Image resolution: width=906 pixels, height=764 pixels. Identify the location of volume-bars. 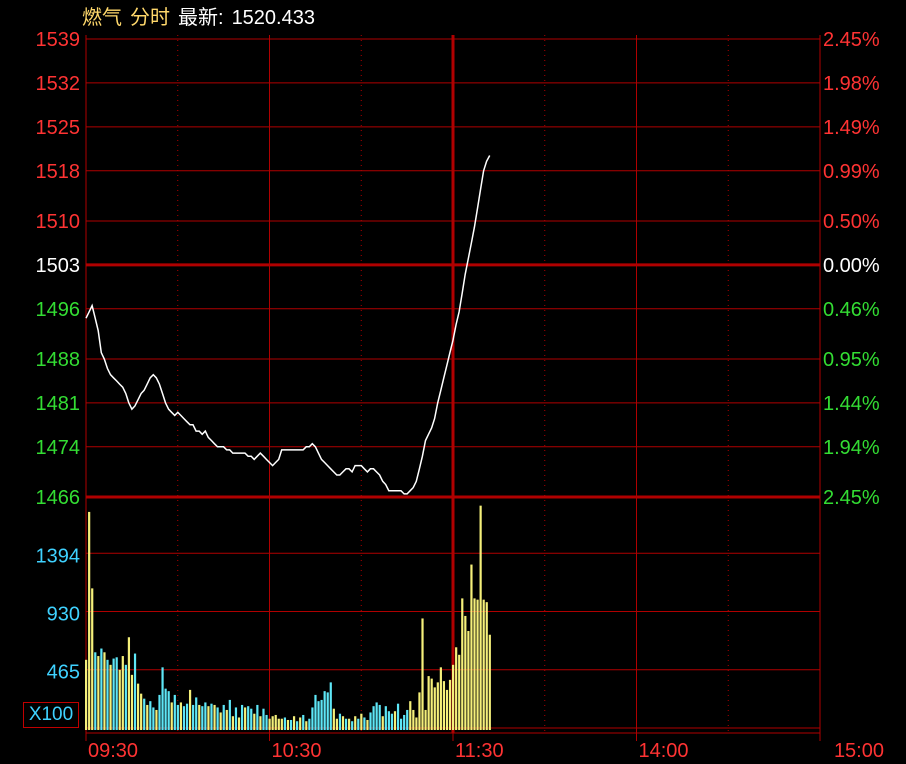
(288, 617).